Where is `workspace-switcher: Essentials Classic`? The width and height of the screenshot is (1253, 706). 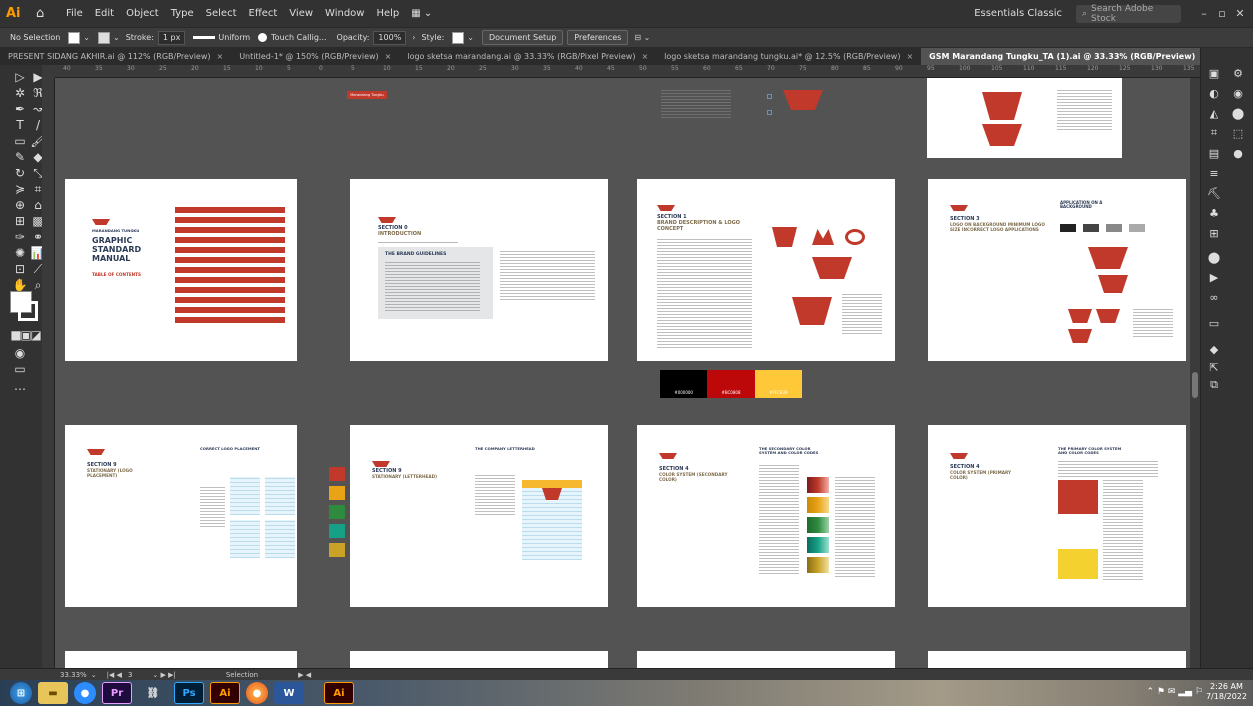 workspace-switcher: Essentials Classic is located at coordinates (1018, 13).